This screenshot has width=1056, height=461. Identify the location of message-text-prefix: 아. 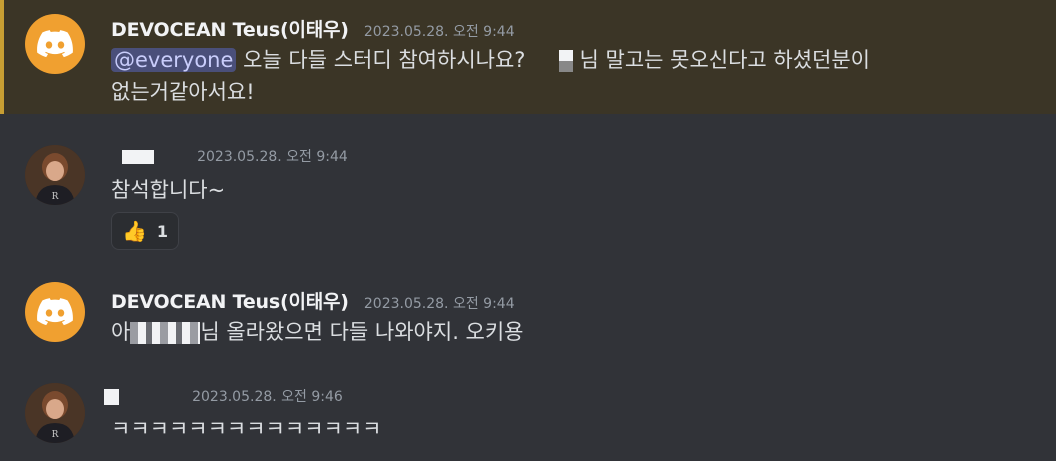
(121, 332).